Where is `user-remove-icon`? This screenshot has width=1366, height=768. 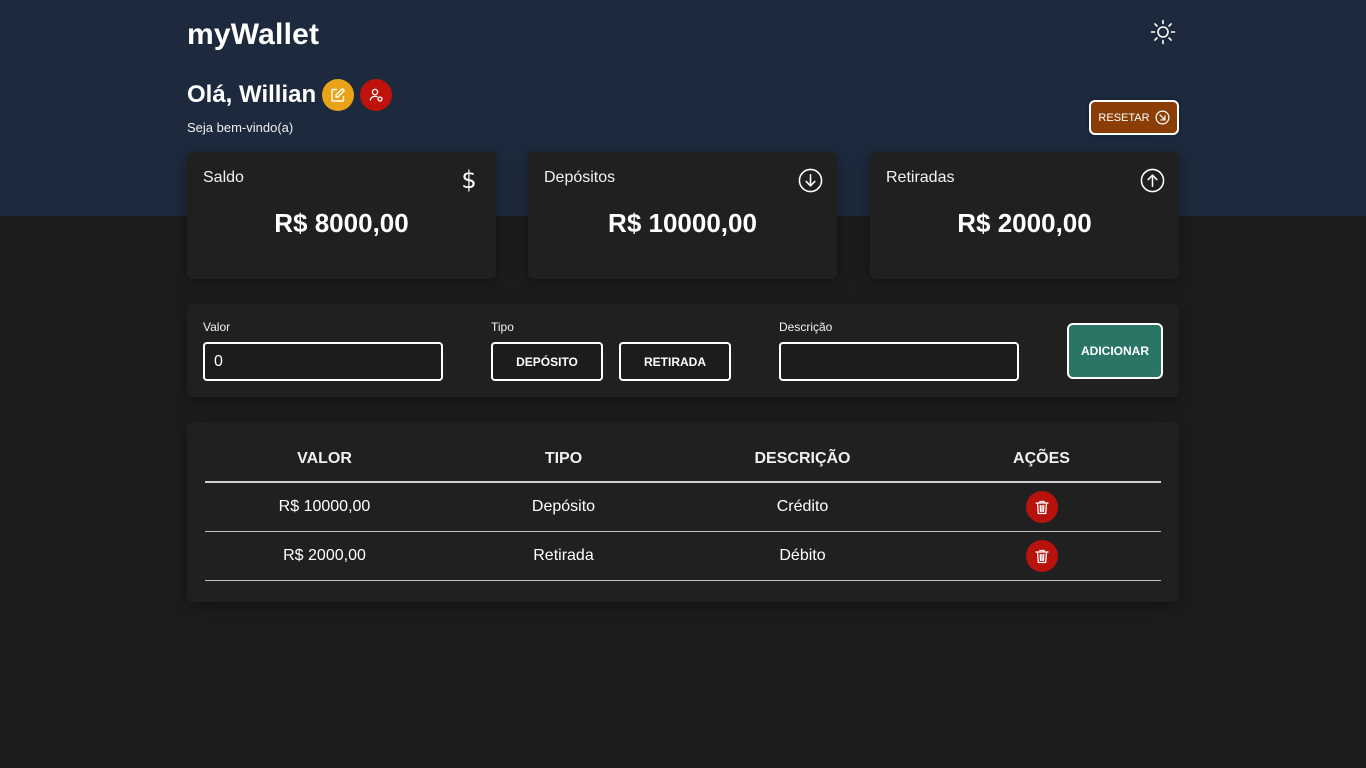 user-remove-icon is located at coordinates (376, 95).